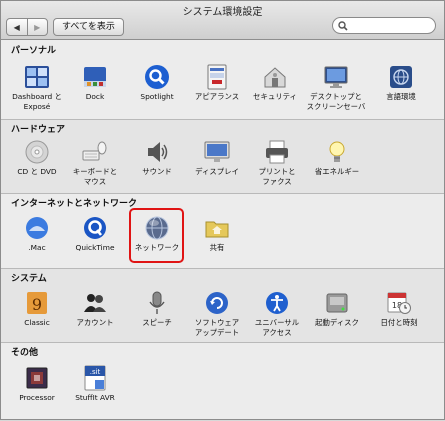 The image size is (445, 421). What do you see at coordinates (399, 322) in the screenshot?
I see `label: 日付と時刻` at bounding box center [399, 322].